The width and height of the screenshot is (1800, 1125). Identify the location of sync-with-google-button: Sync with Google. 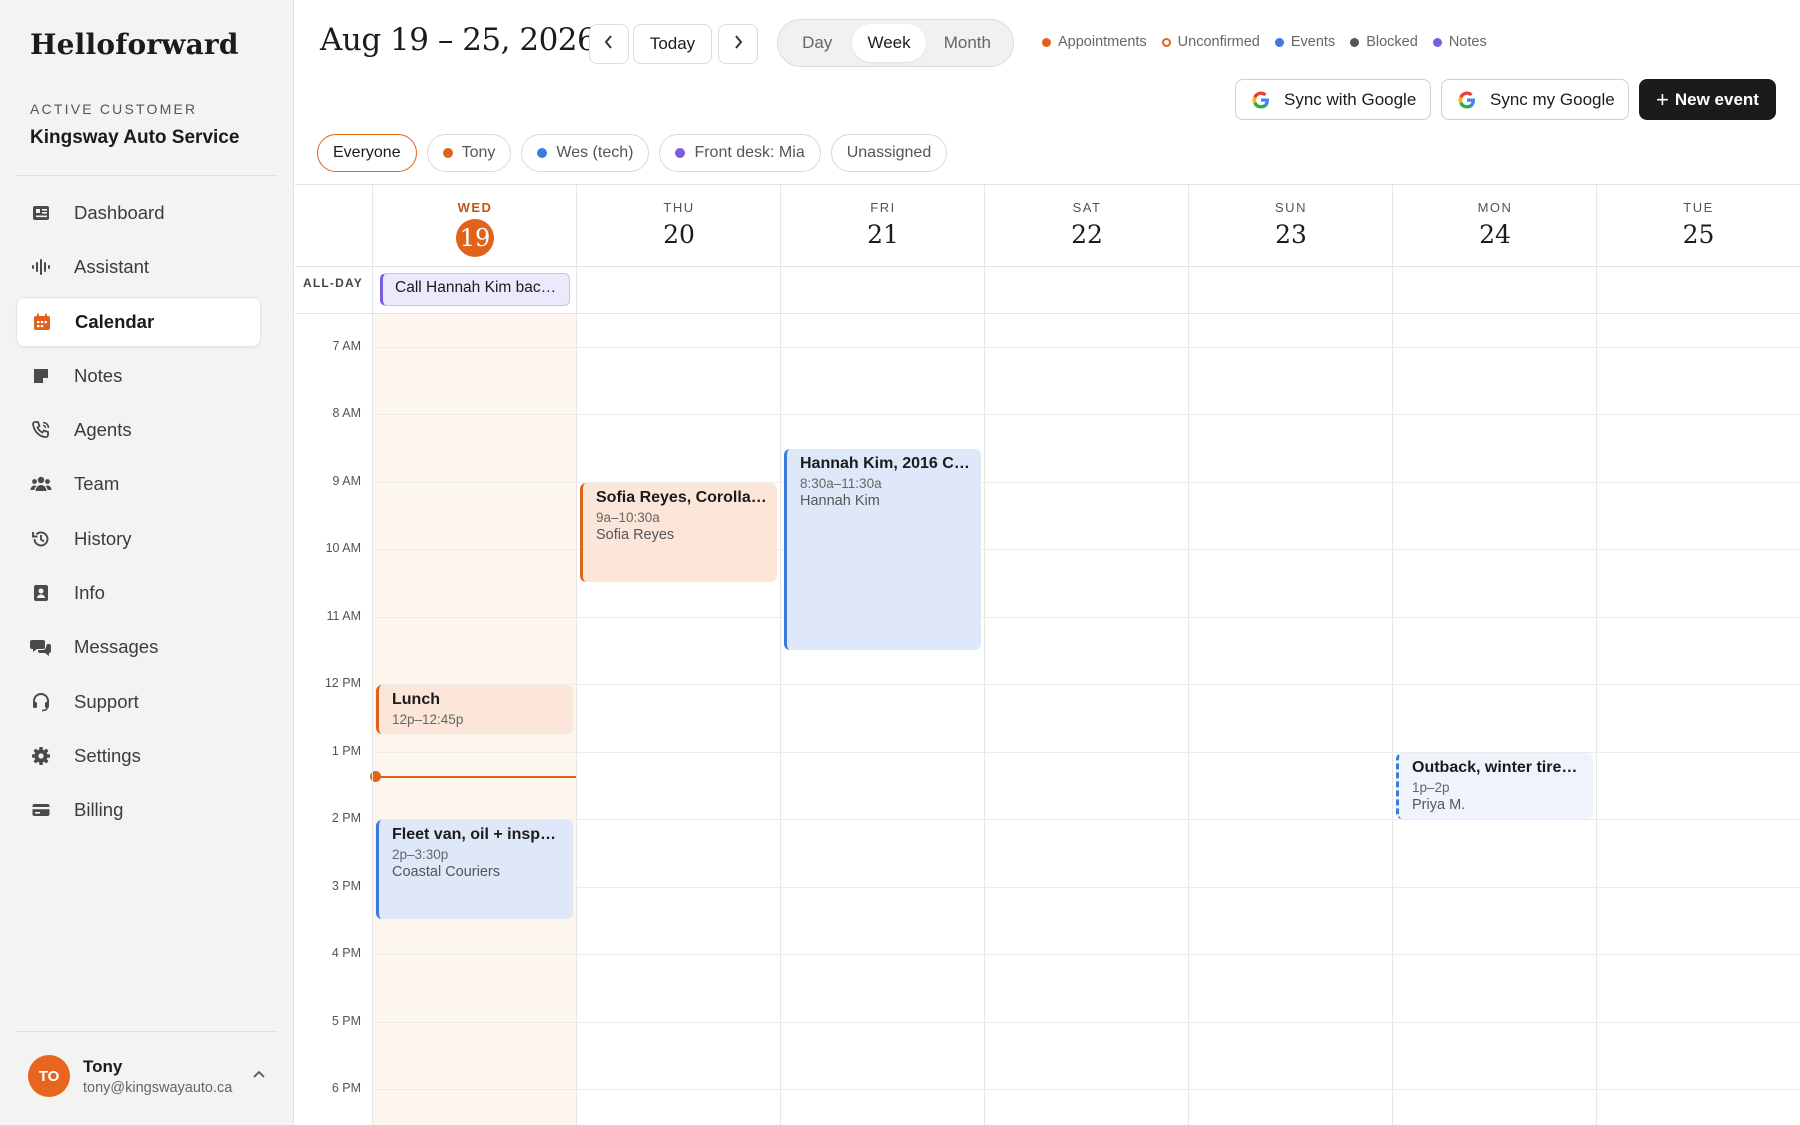
(1333, 99).